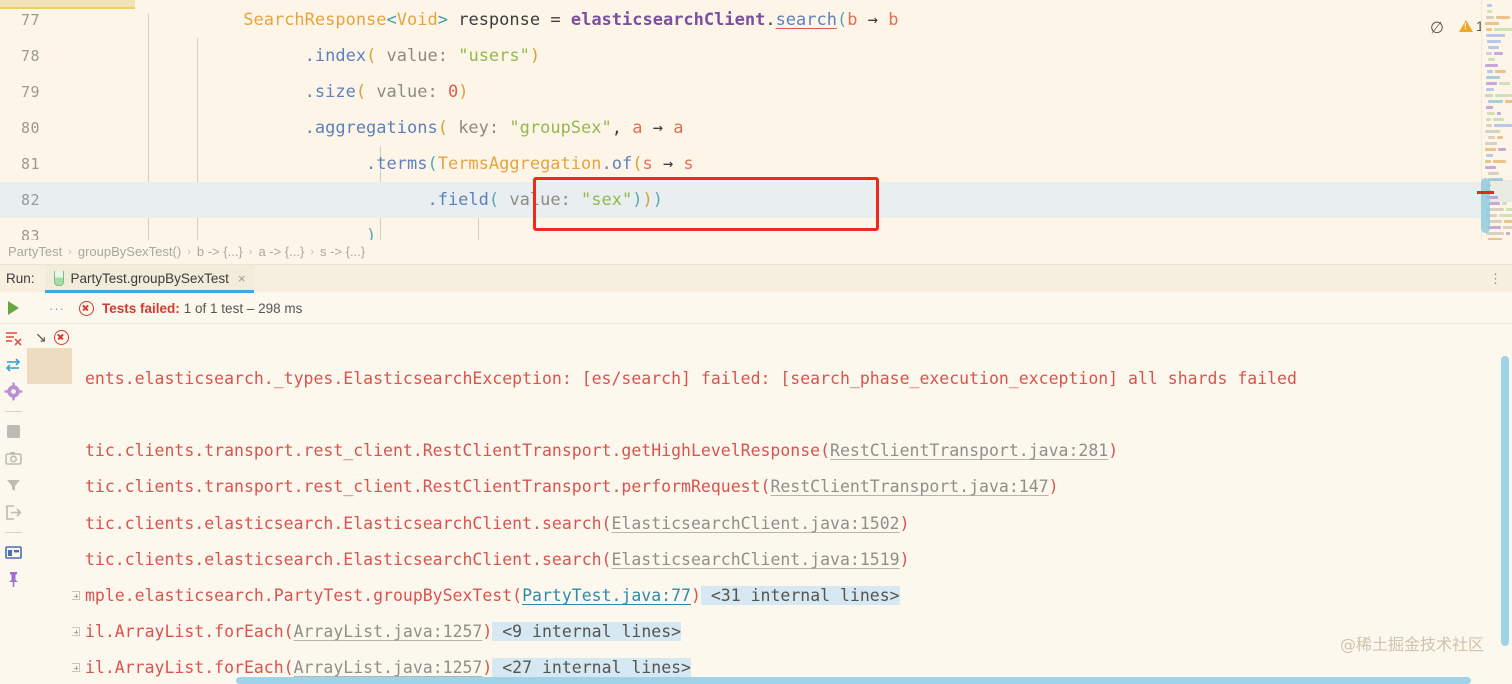 Image resolution: width=1512 pixels, height=684 pixels. I want to click on stop-icon, so click(13, 431).